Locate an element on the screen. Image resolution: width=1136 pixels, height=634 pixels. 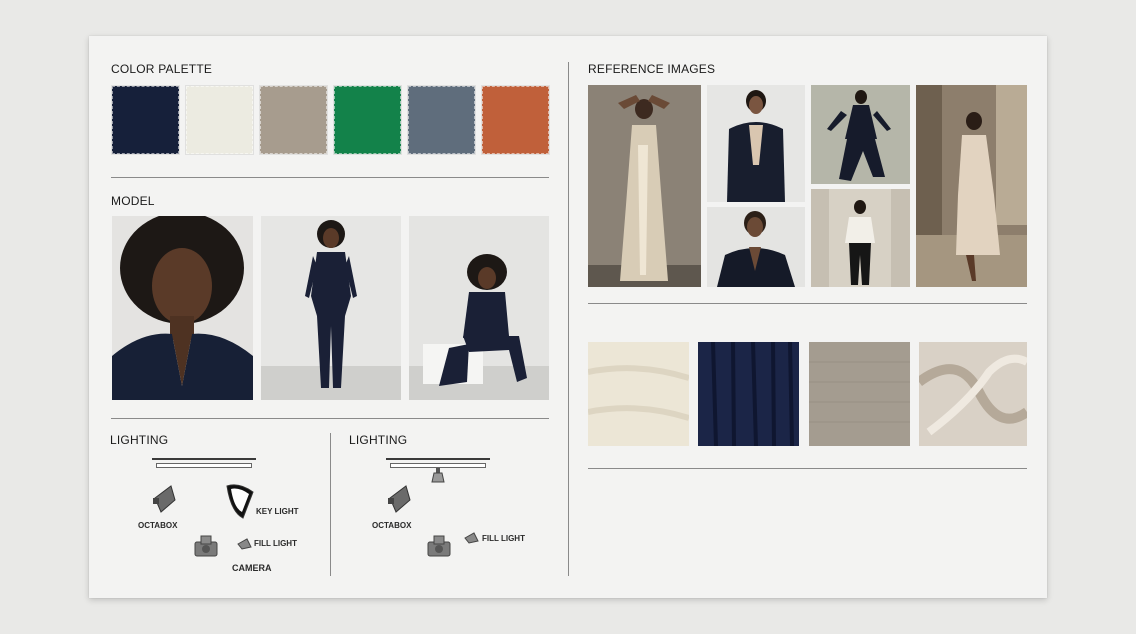
swatch-ivory is located at coordinates (219, 120).